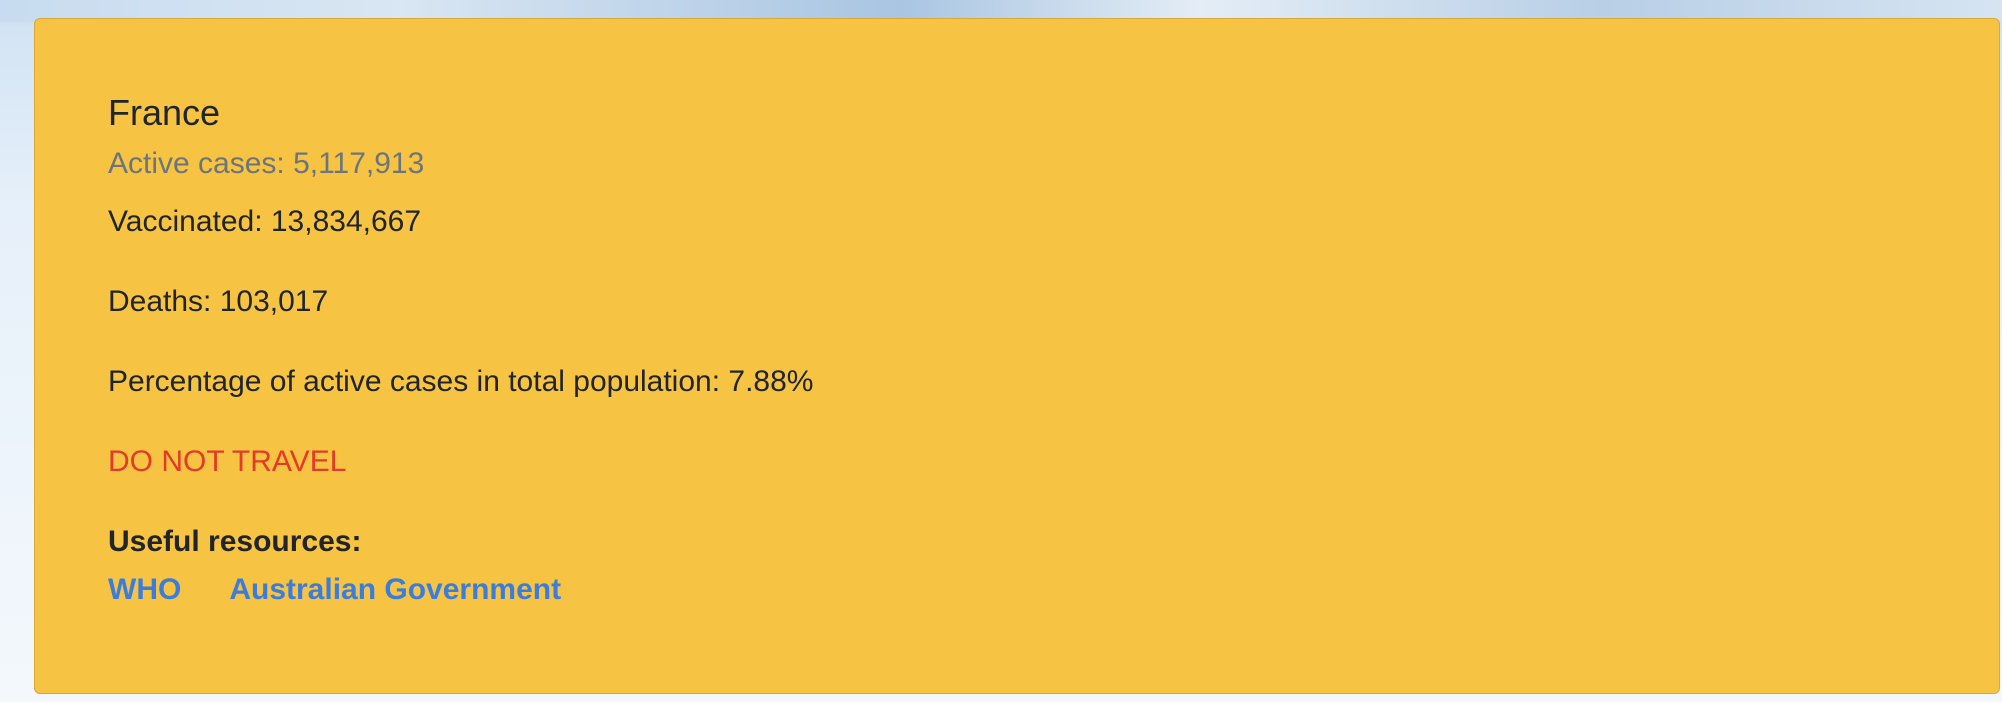 This screenshot has width=2002, height=702. I want to click on country-title: France, so click(164, 112).